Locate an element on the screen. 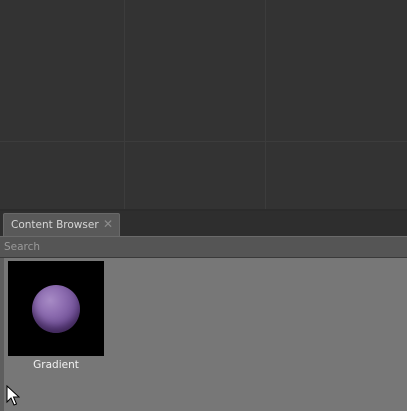 This screenshot has width=407, height=411. tab-label: Content Browser is located at coordinates (55, 225).